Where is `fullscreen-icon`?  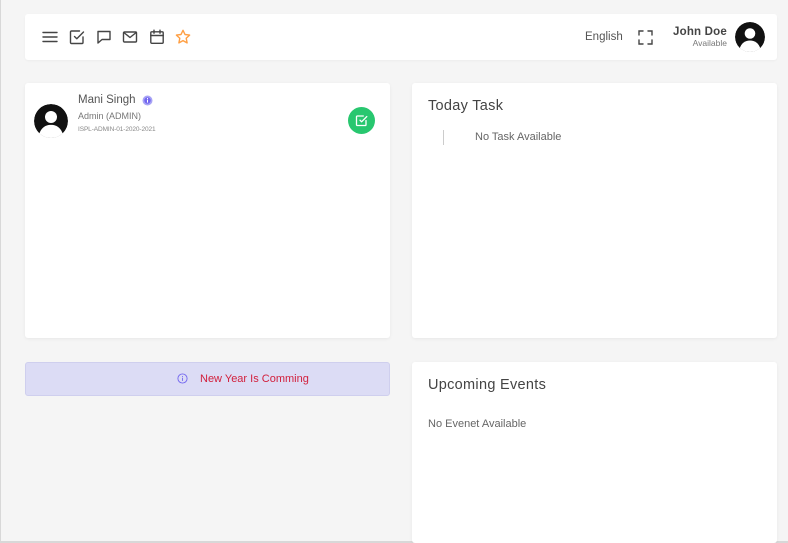
fullscreen-icon is located at coordinates (645, 37).